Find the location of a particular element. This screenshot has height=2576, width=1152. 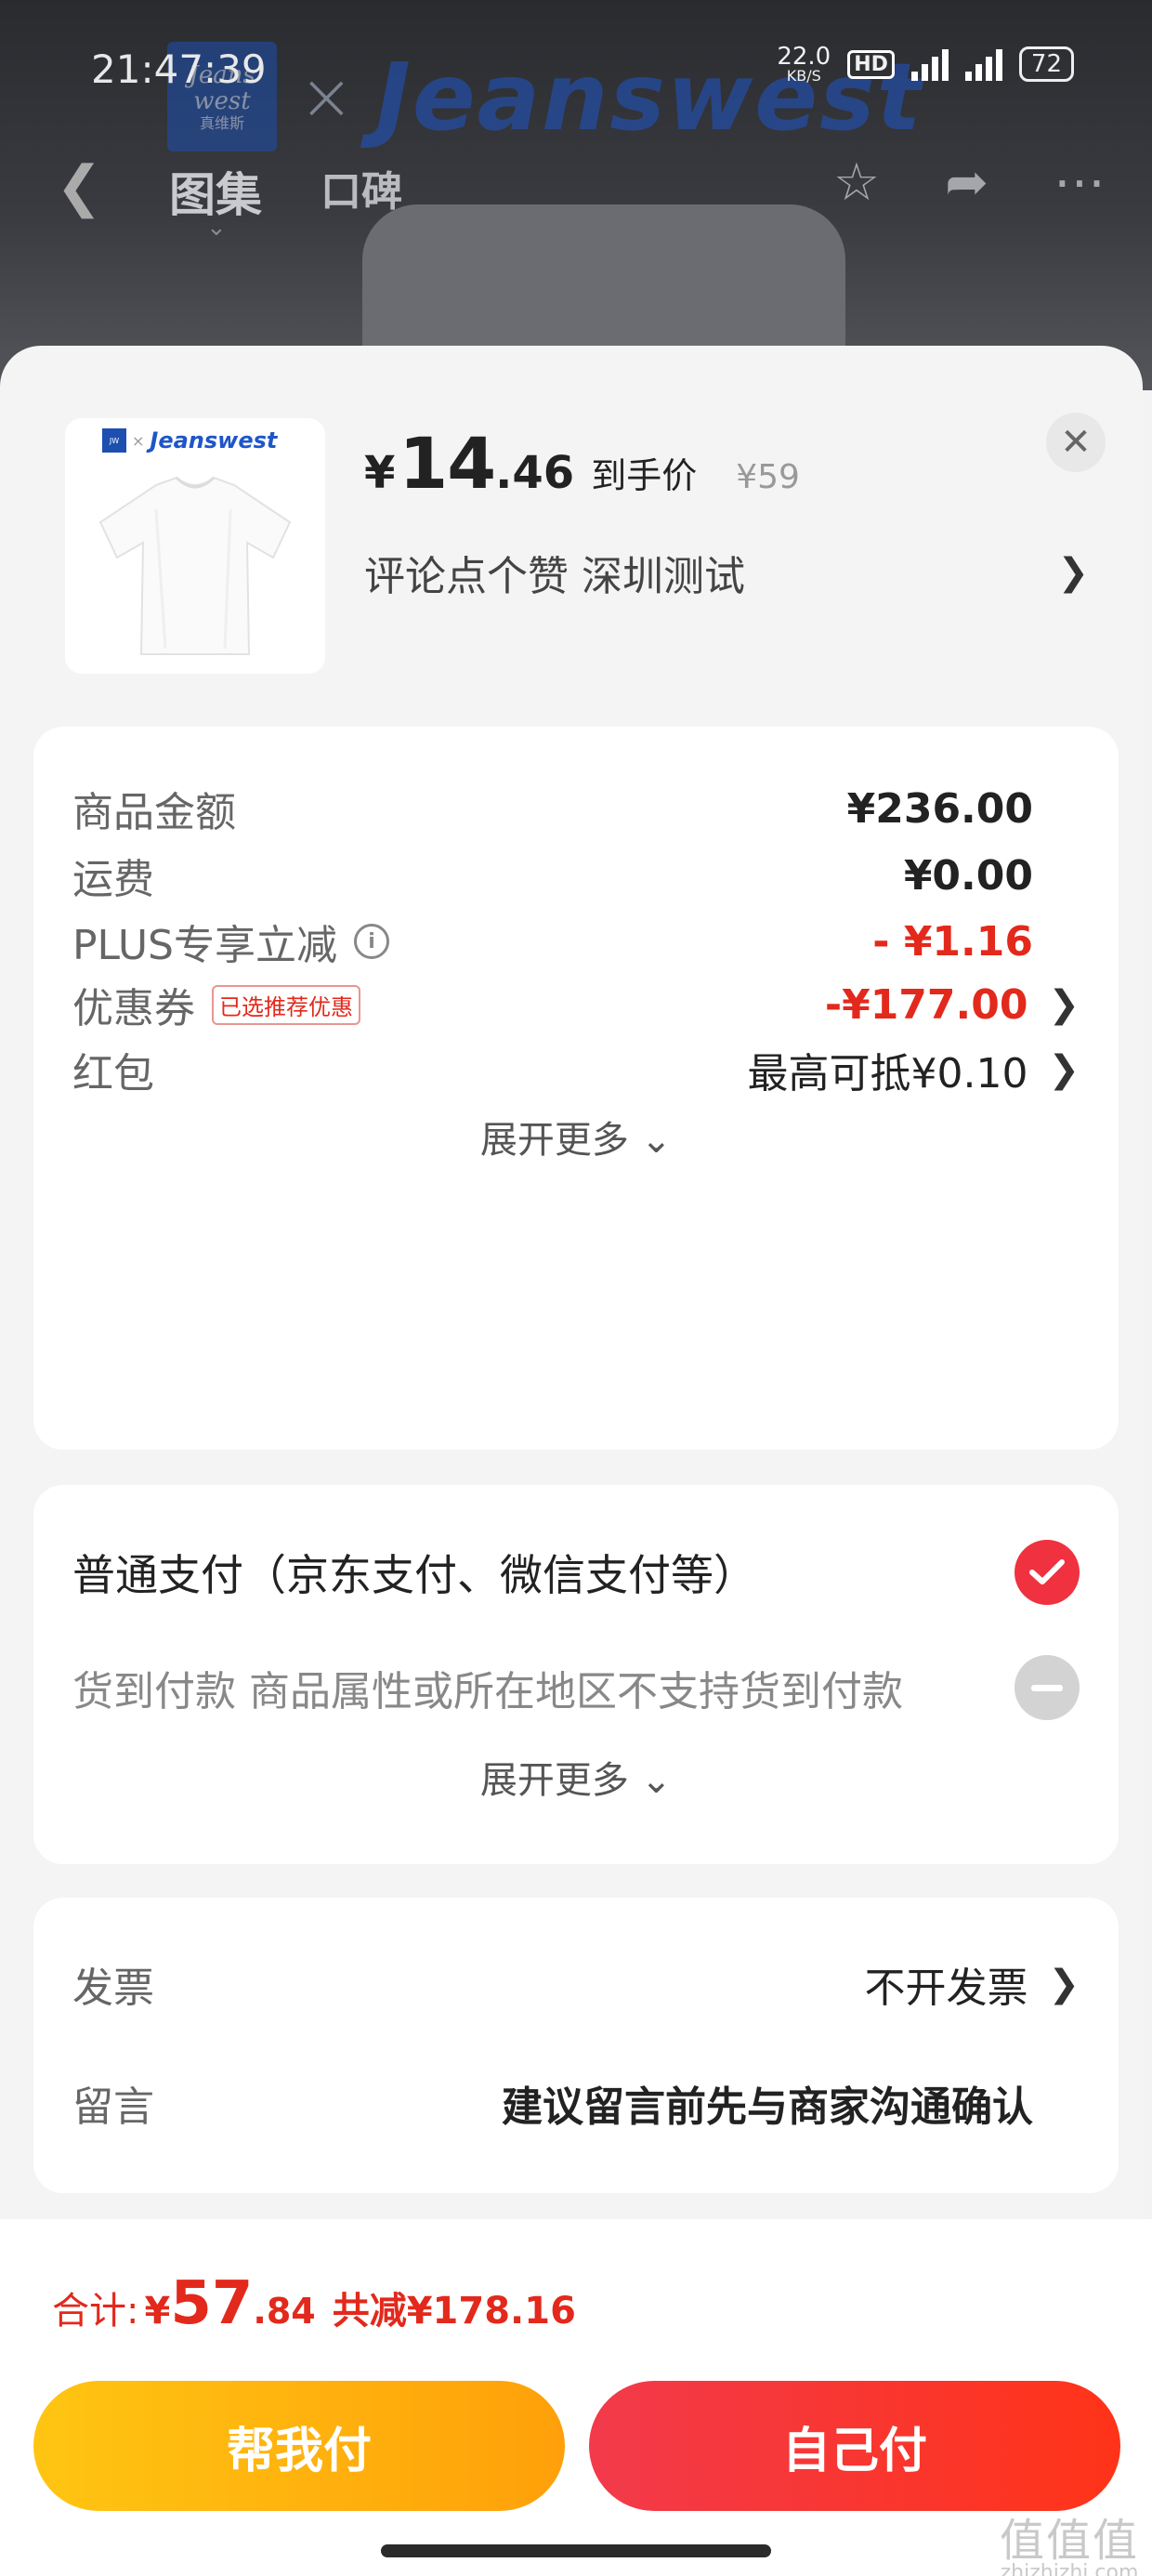

invoice-value: 不开发票 is located at coordinates (946, 1988).